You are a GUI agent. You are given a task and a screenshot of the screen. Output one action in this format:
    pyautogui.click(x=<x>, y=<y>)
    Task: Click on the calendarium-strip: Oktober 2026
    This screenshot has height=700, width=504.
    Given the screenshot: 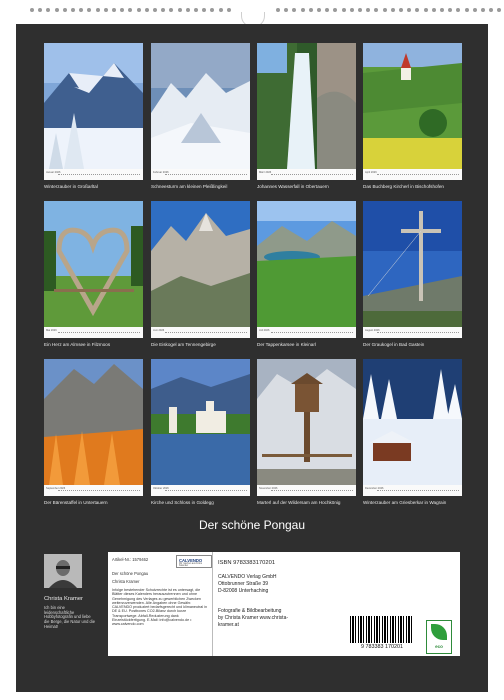 What is the action you would take?
    pyautogui.click(x=200, y=490)
    